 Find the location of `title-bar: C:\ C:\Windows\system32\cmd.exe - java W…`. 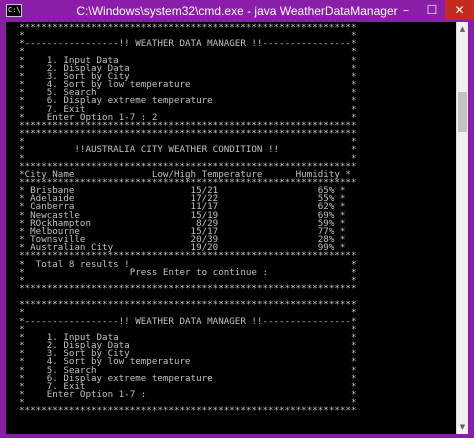

title-bar: C:\ C:\Windows\system32\cmd.exe - java W… is located at coordinates (237, 11).